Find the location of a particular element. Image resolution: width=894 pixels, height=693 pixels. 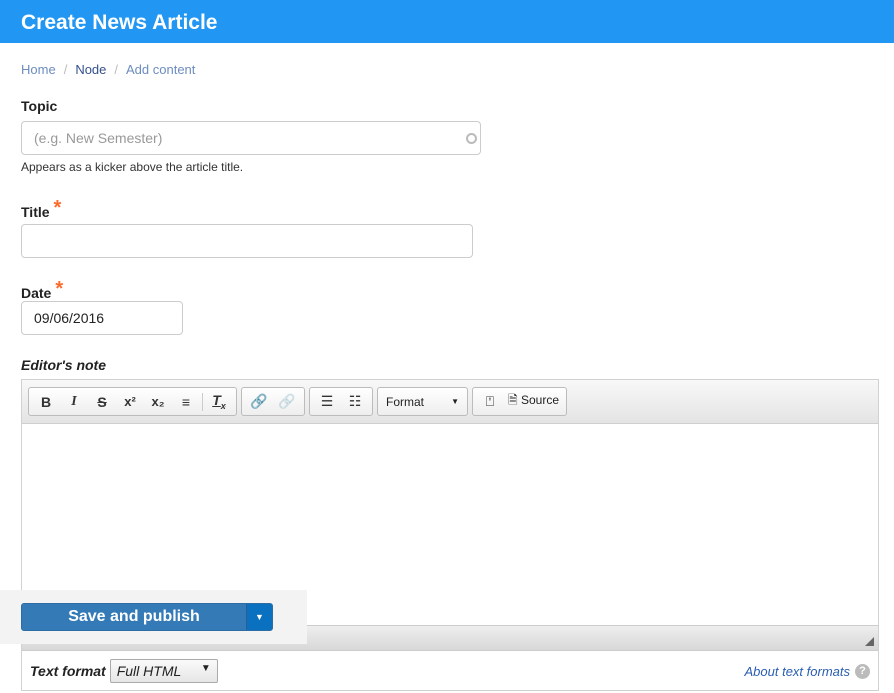

source-icon: 🗎 is located at coordinates (513, 400).